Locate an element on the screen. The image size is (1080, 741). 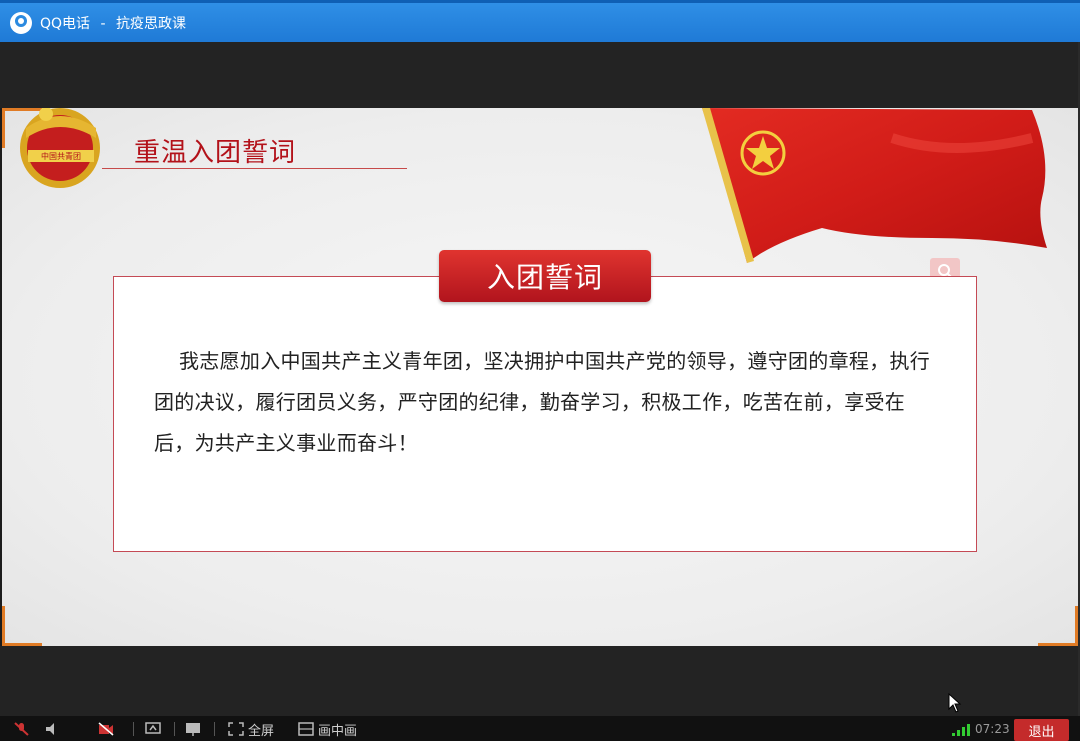
signal-strength-icon is located at coordinates (961, 730).